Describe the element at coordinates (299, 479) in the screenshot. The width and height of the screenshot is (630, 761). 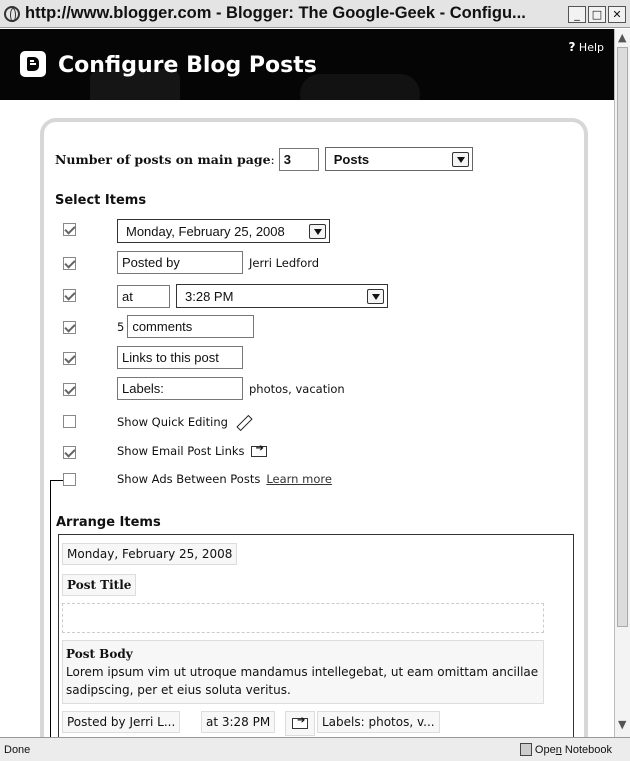
I see `learn-more-link: Learn more` at that location.